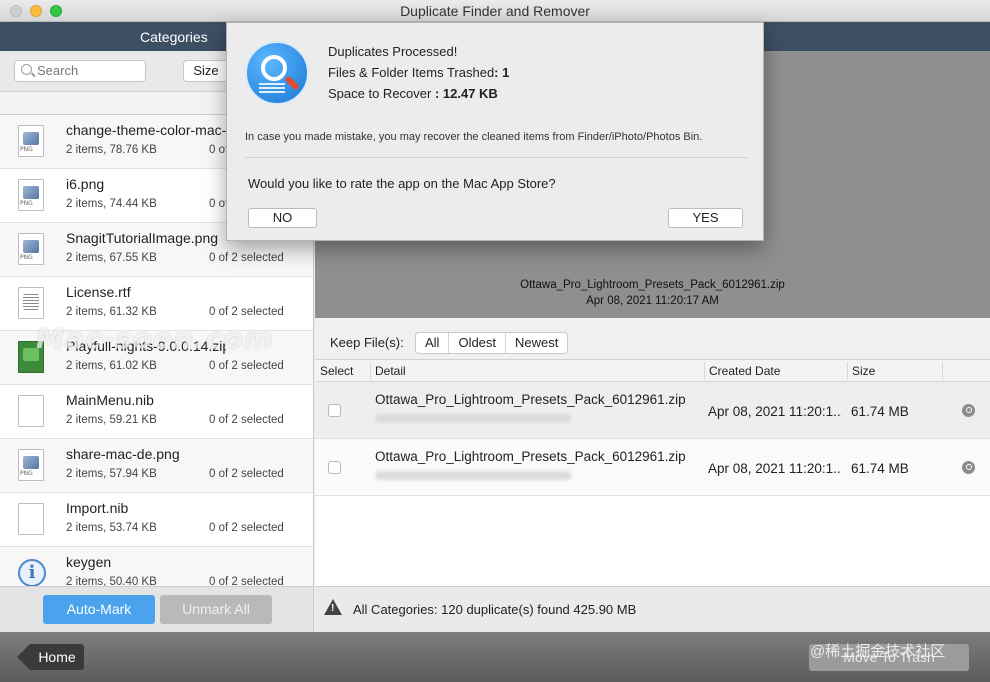 This screenshot has width=990, height=682. What do you see at coordinates (146, 130) in the screenshot?
I see `file-name: change-theme-color-mac-` at bounding box center [146, 130].